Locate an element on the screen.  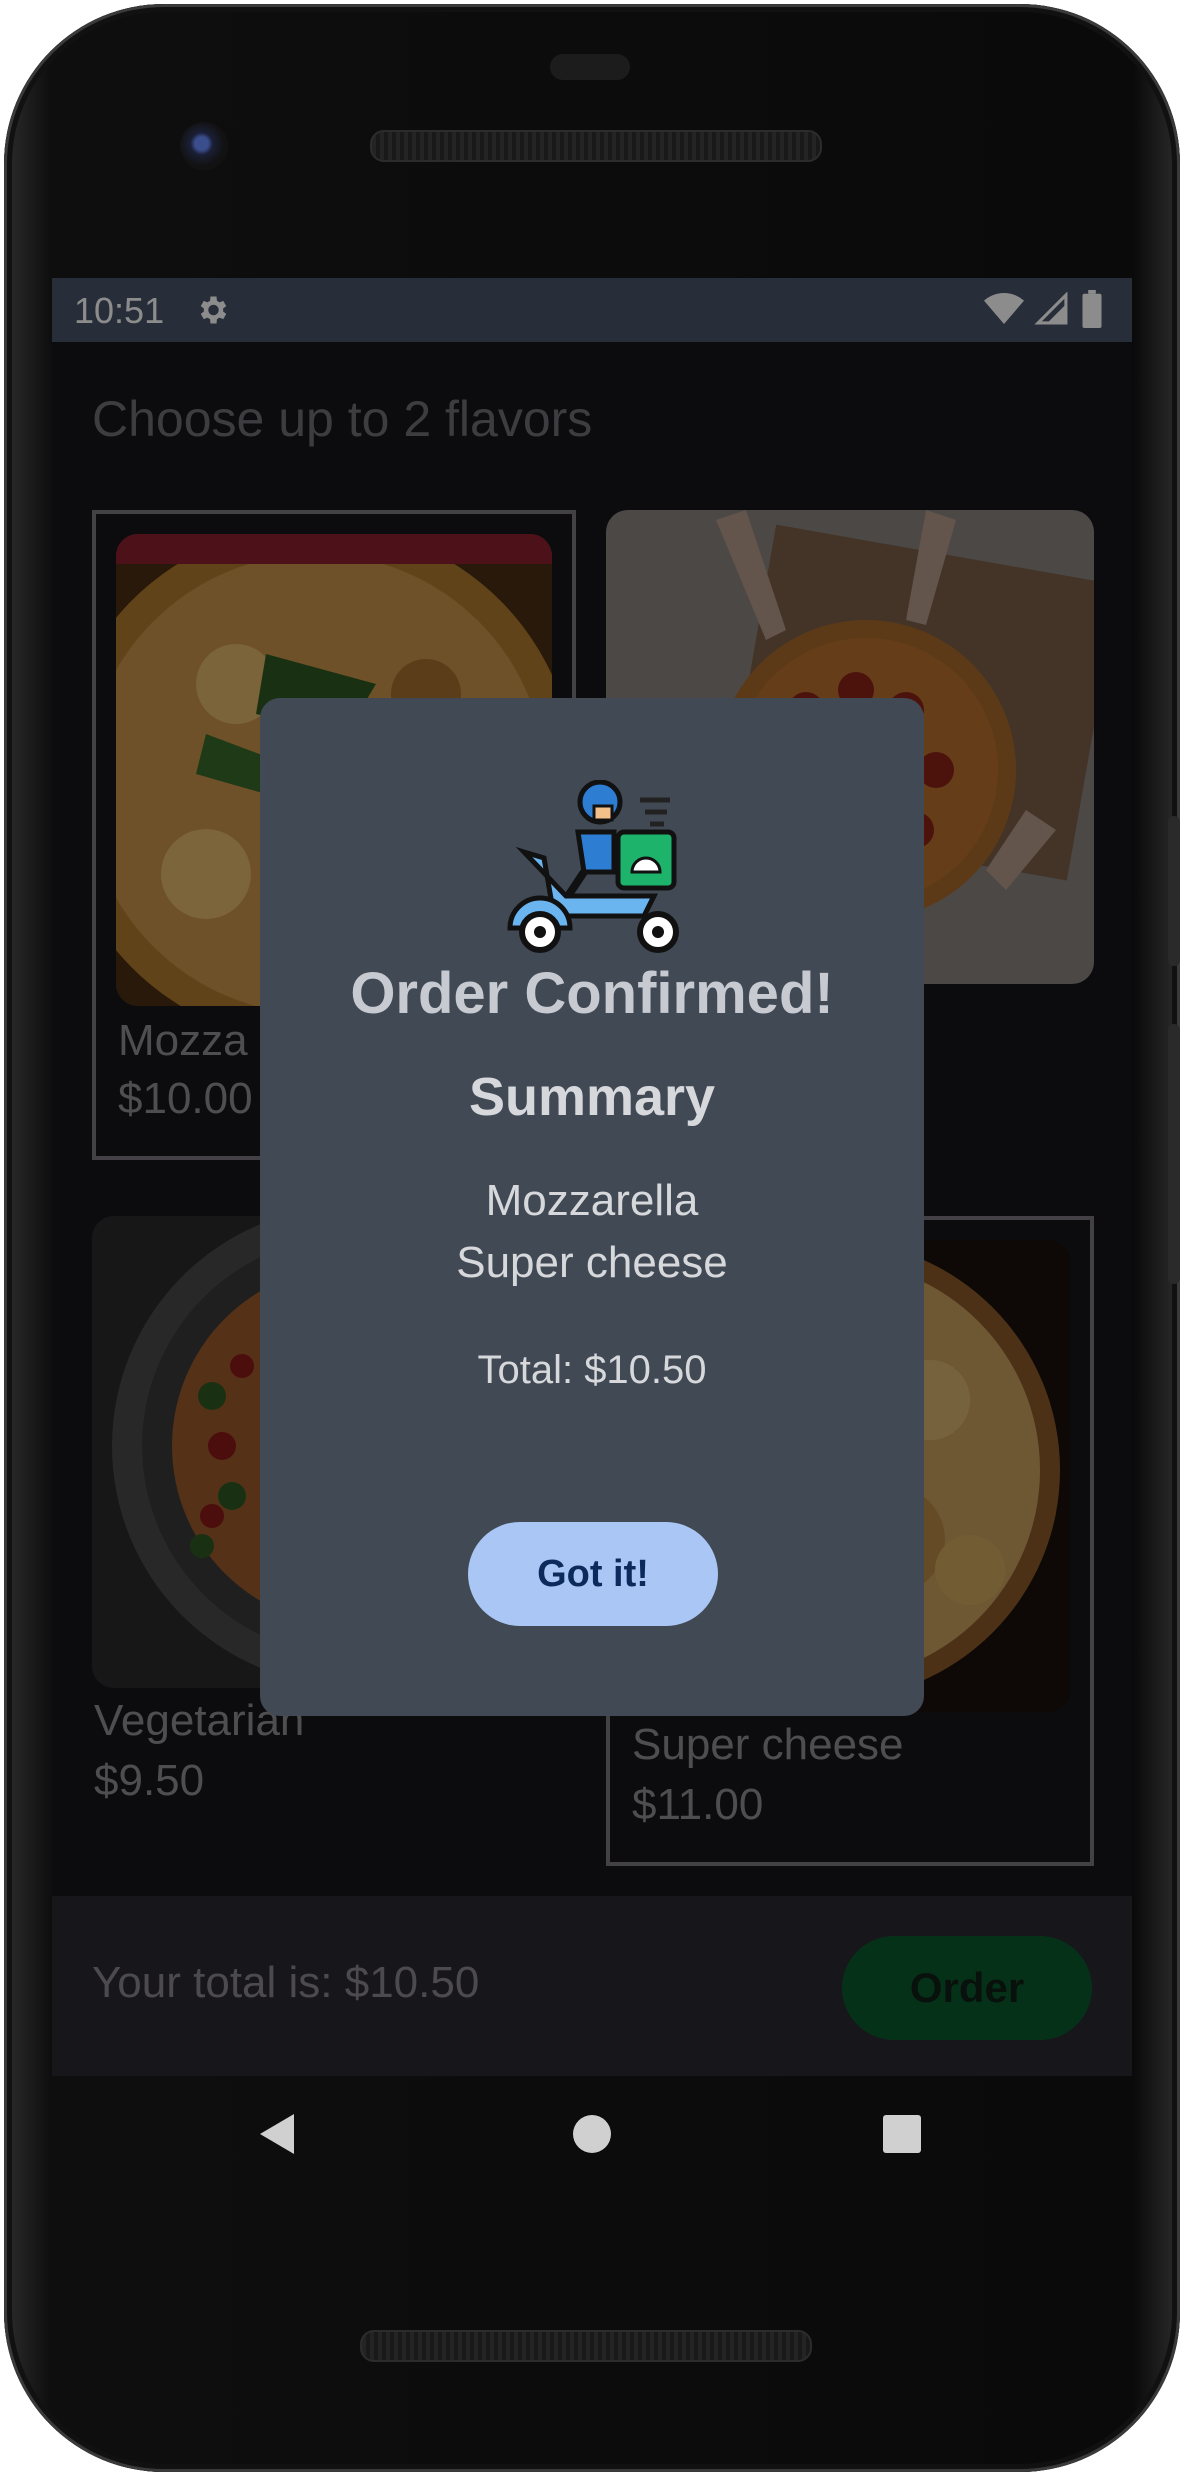
bottom-speaker-grille is located at coordinates (586, 2346).